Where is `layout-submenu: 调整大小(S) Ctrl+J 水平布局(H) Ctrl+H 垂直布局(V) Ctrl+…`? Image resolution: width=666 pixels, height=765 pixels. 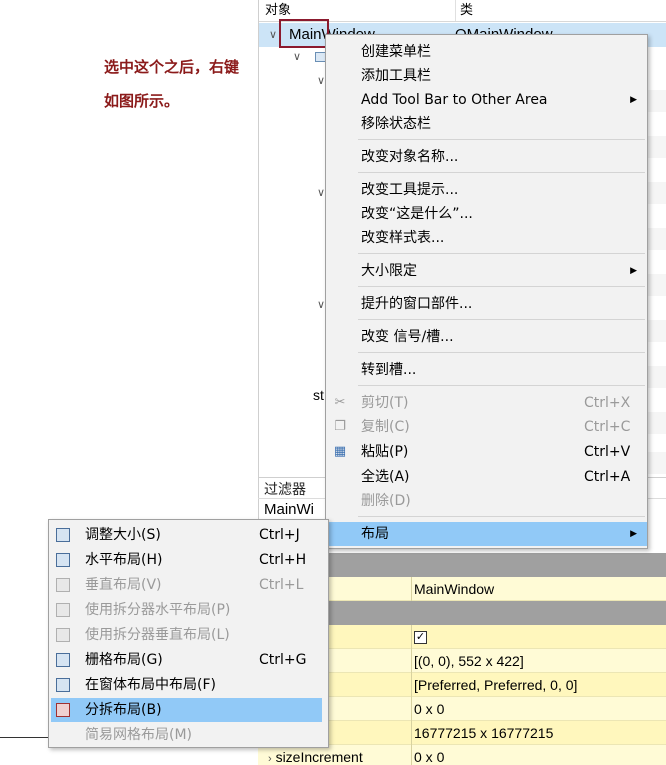 layout-submenu: 调整大小(S) Ctrl+J 水平布局(H) Ctrl+H 垂直布局(V) Ctrl+… is located at coordinates (188, 633).